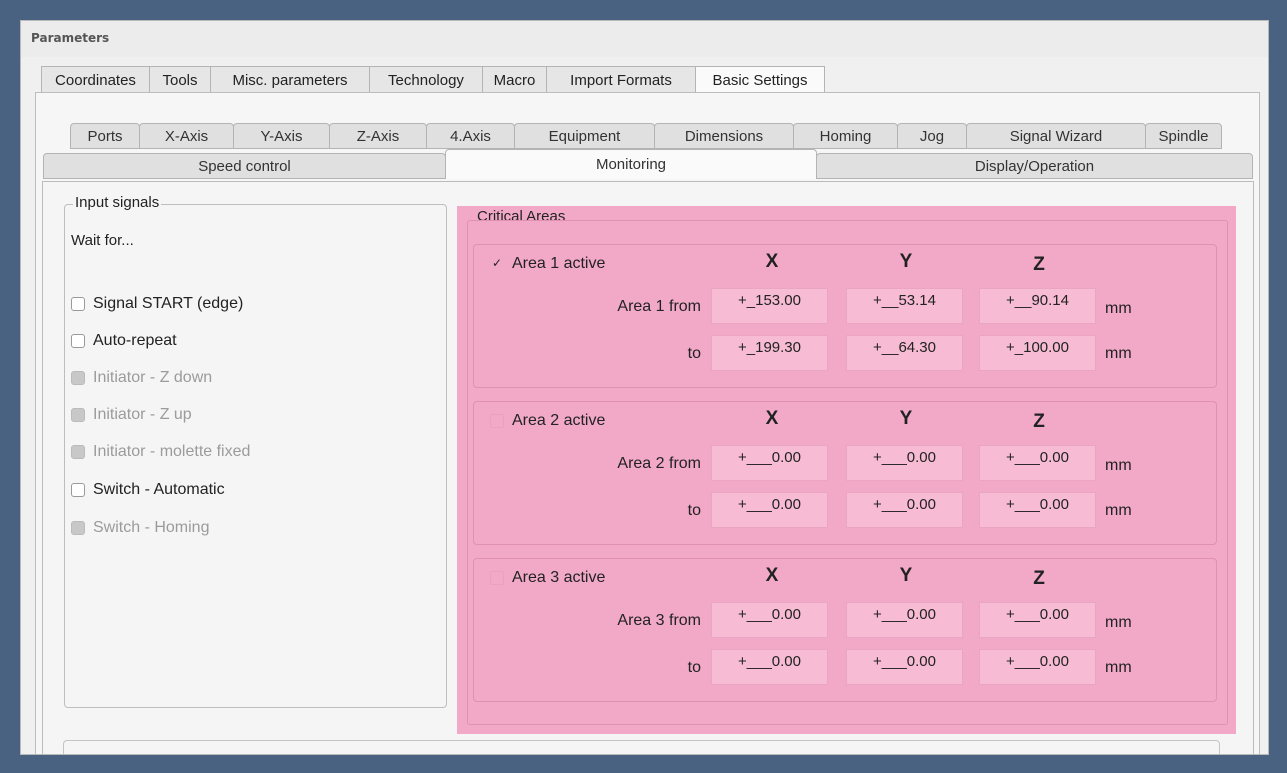 The height and width of the screenshot is (773, 1287). Describe the element at coordinates (845, 136) in the screenshot. I see `tab-homing: Homing` at that location.